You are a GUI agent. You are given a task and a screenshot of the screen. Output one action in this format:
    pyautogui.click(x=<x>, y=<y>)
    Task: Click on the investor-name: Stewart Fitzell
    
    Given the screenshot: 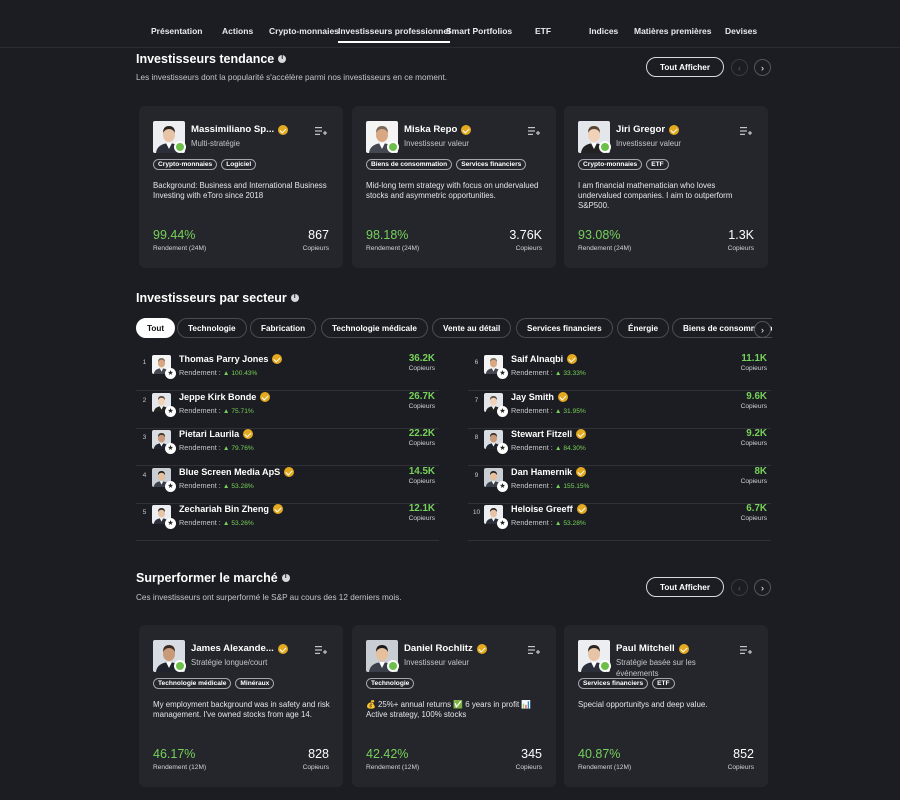 What is the action you would take?
    pyautogui.click(x=549, y=434)
    